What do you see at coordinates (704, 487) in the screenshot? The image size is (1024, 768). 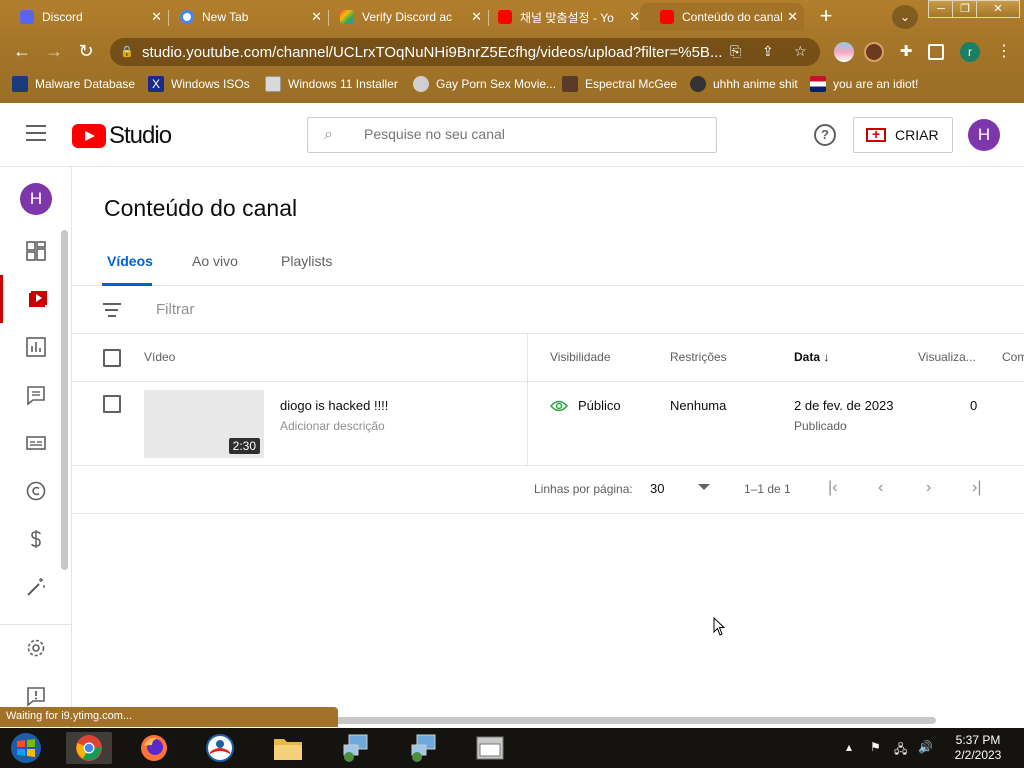 I see `dropdown-arrow-icon` at bounding box center [704, 487].